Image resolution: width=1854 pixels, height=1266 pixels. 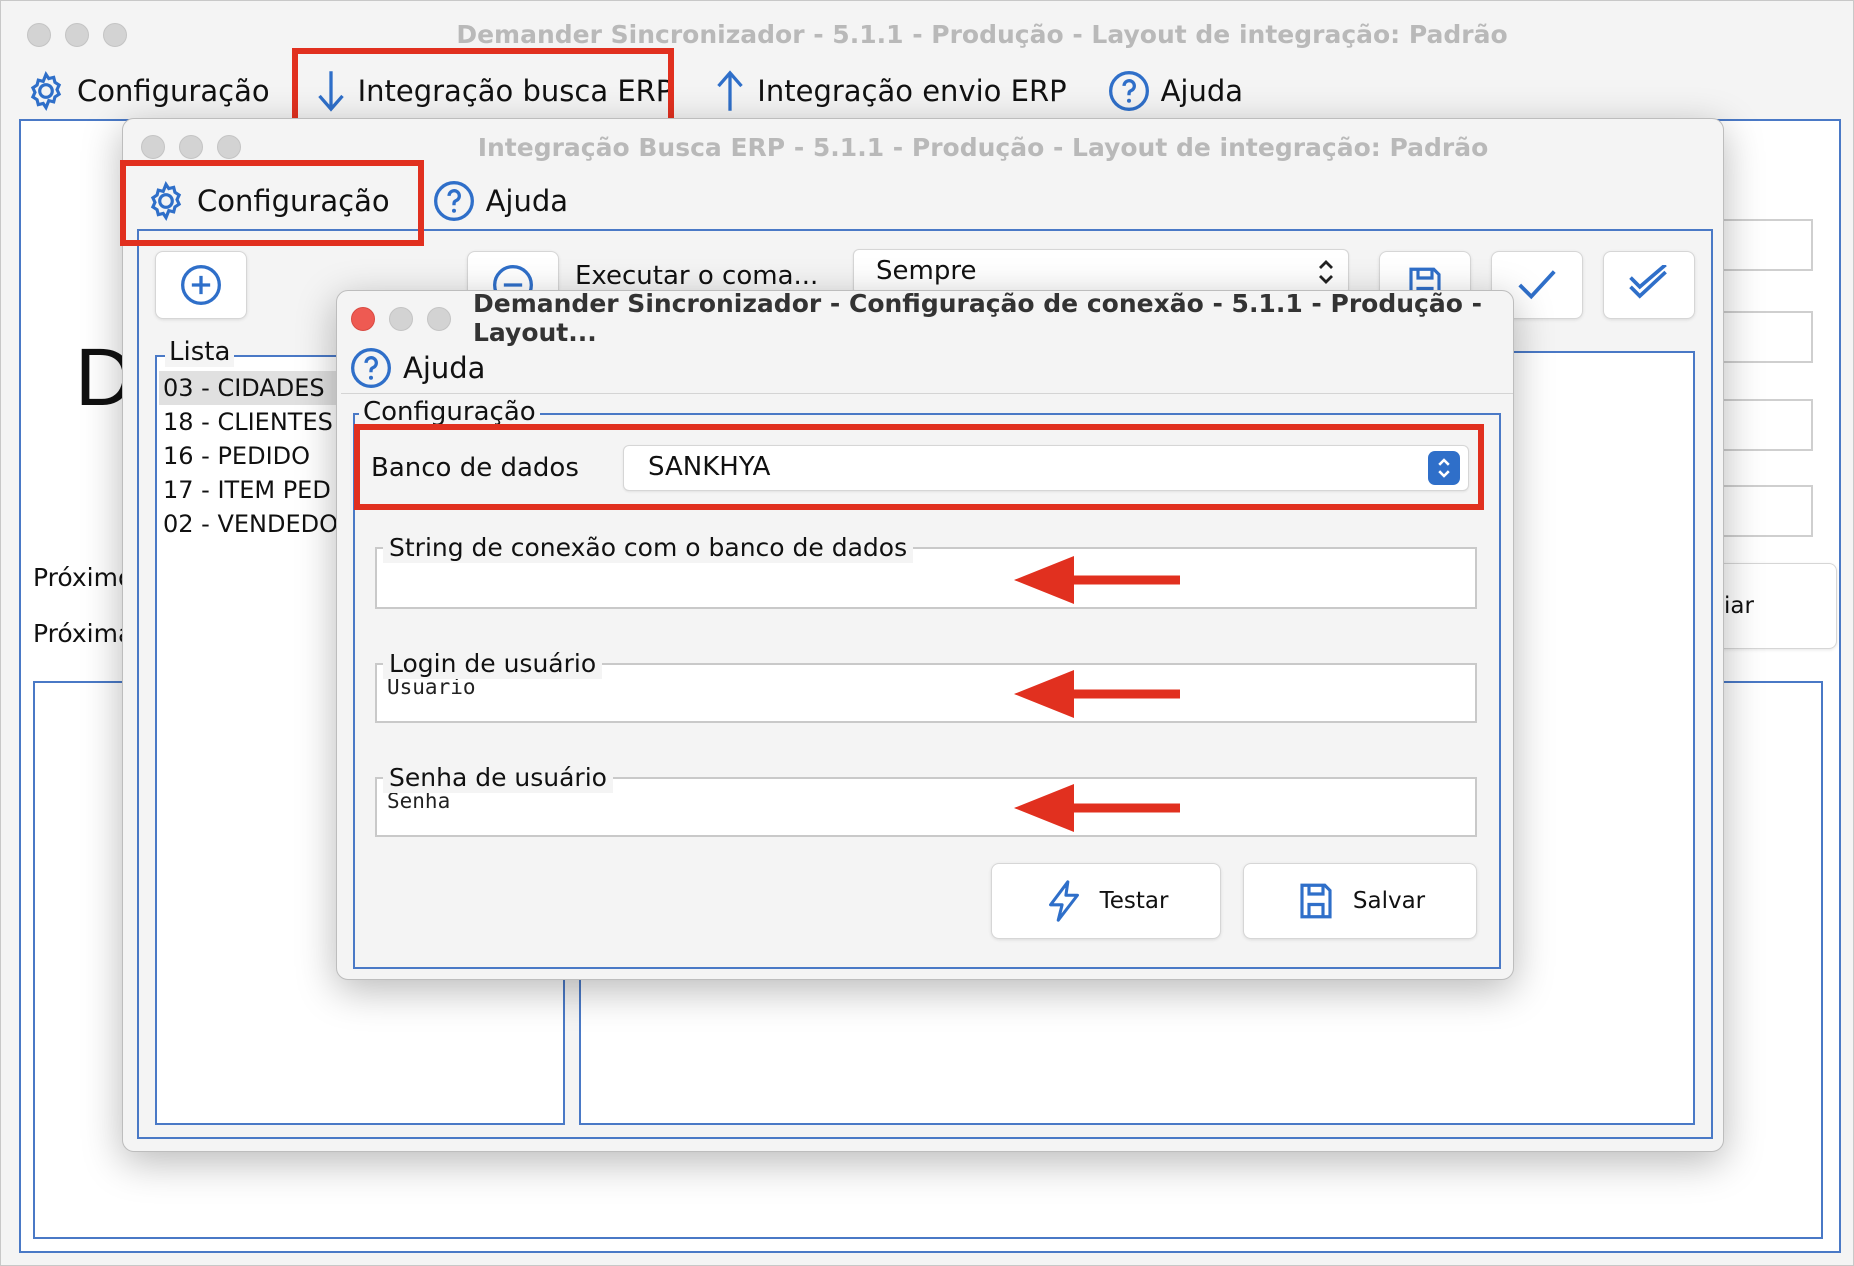 I want to click on testar-button: Testar, so click(x=1106, y=901).